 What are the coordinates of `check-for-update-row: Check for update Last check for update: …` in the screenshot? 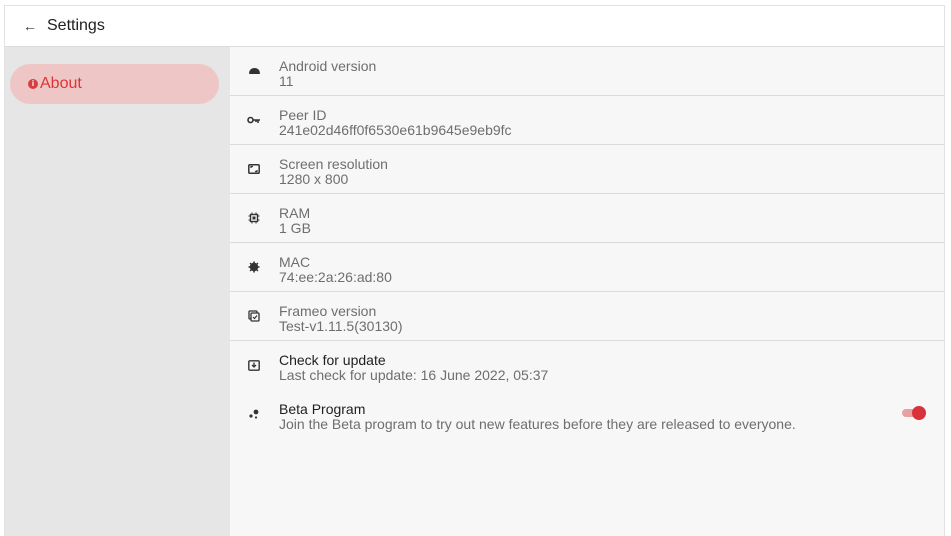 It's located at (587, 365).